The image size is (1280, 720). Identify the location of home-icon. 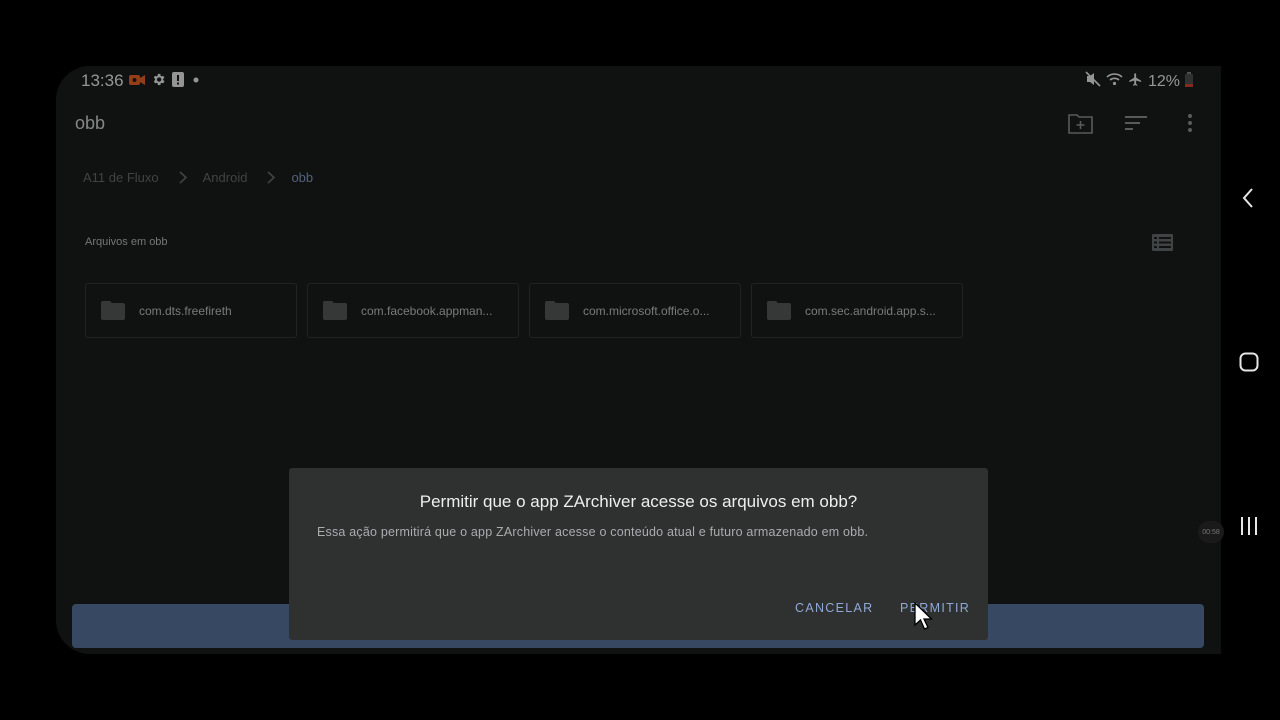
(1249, 362).